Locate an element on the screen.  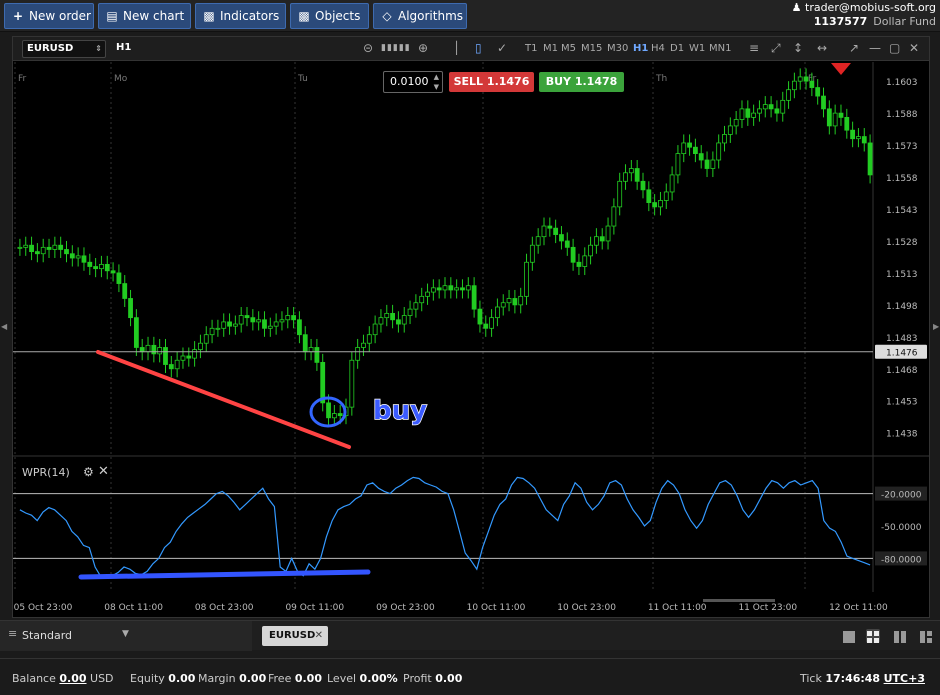
vertical-arrows-icon: ↕ is located at coordinates (798, 48).